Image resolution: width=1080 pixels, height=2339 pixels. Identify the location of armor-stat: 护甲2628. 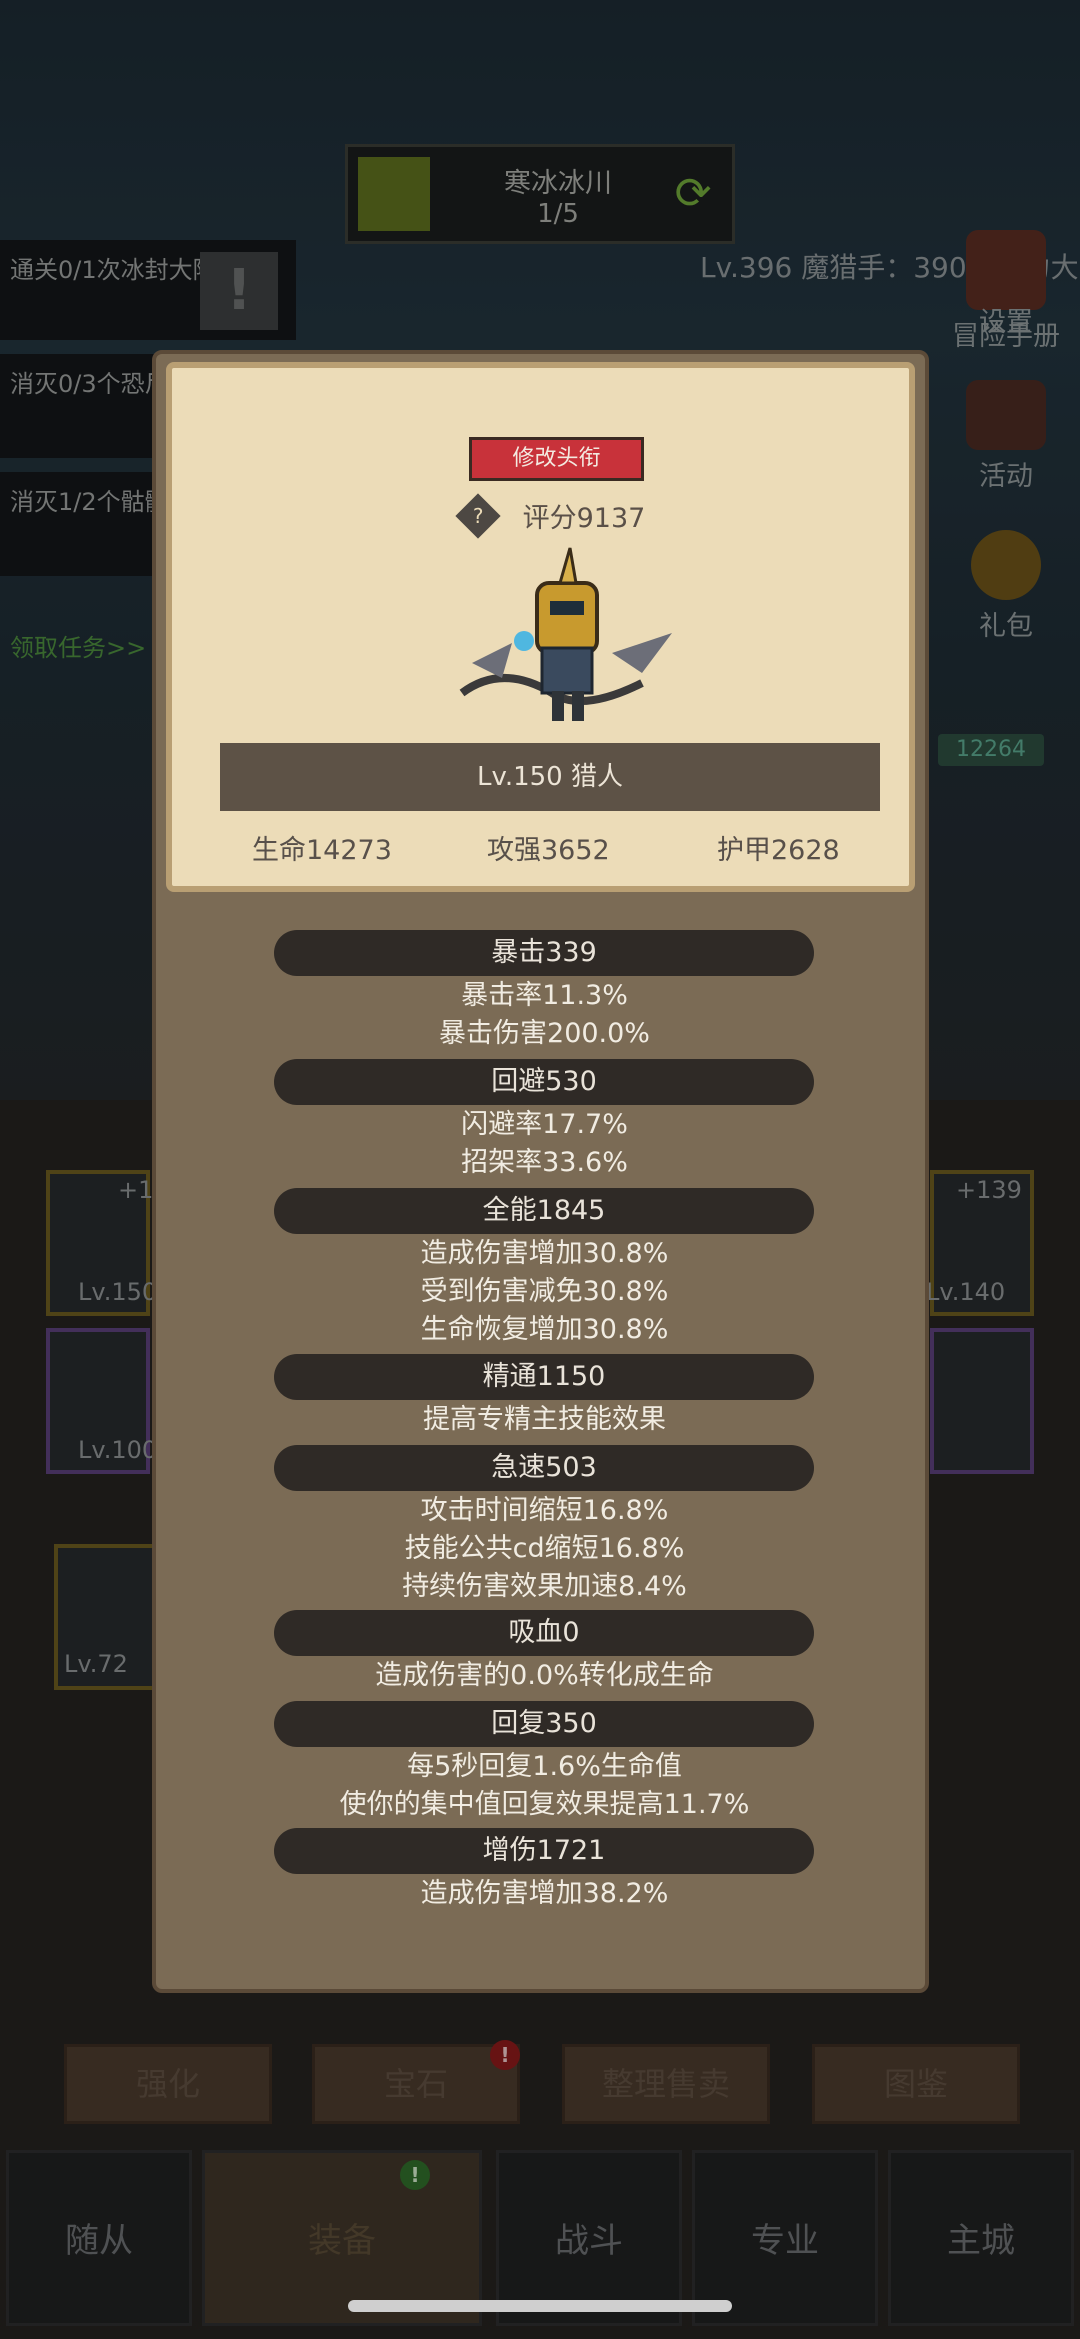
(778, 850).